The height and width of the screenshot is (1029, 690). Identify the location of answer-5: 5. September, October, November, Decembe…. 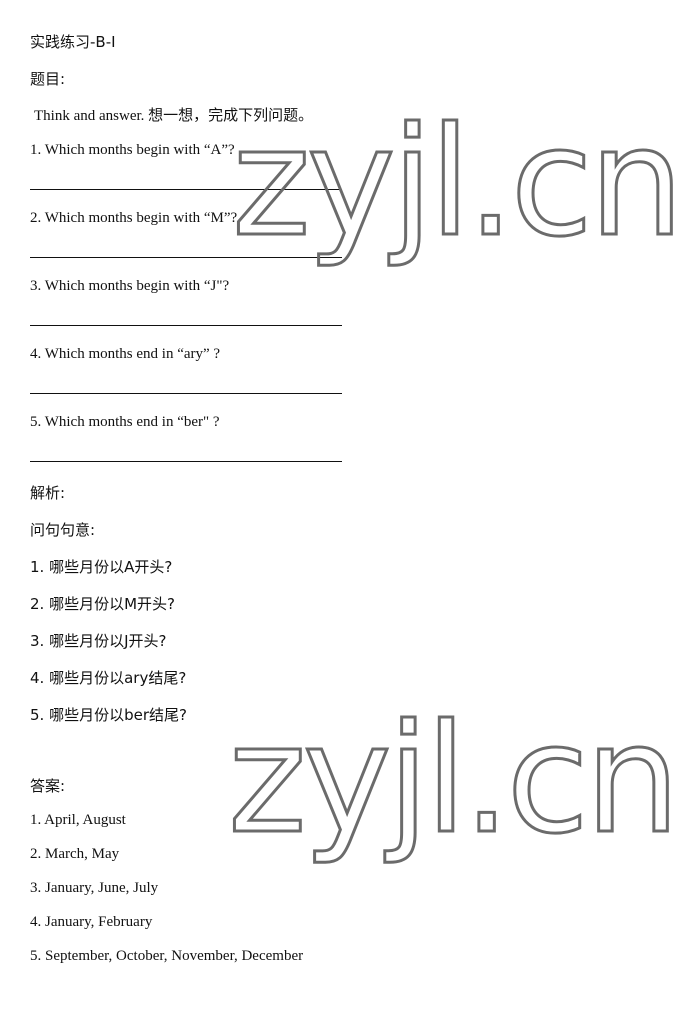
(167, 956).